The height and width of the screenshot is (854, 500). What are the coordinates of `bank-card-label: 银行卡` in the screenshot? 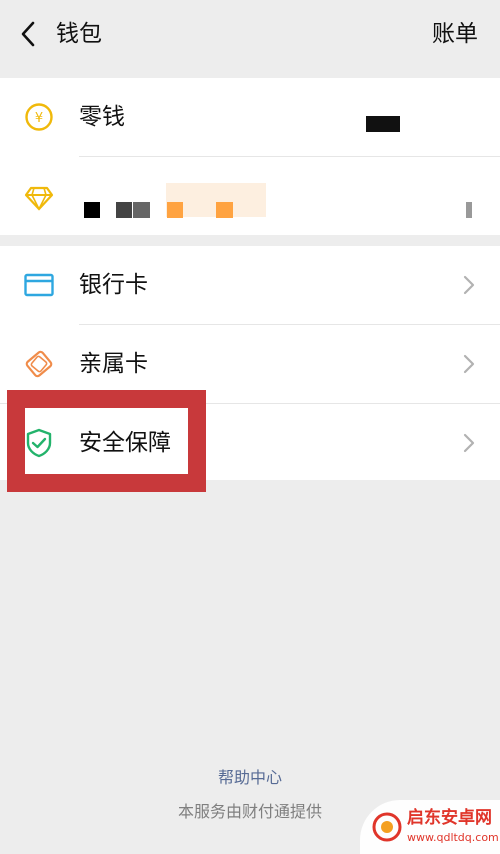 It's located at (113, 285).